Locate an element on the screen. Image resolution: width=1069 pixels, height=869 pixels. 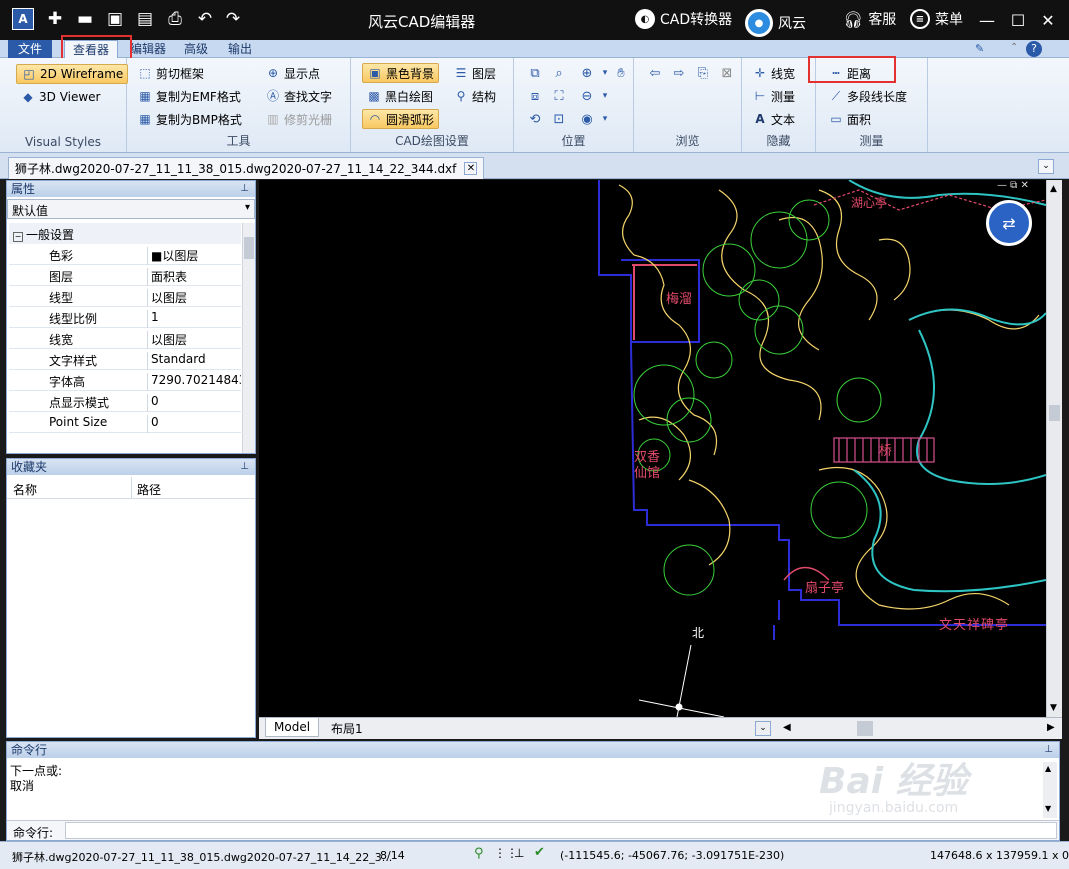
save-as-icon: ▤ is located at coordinates (145, 19).